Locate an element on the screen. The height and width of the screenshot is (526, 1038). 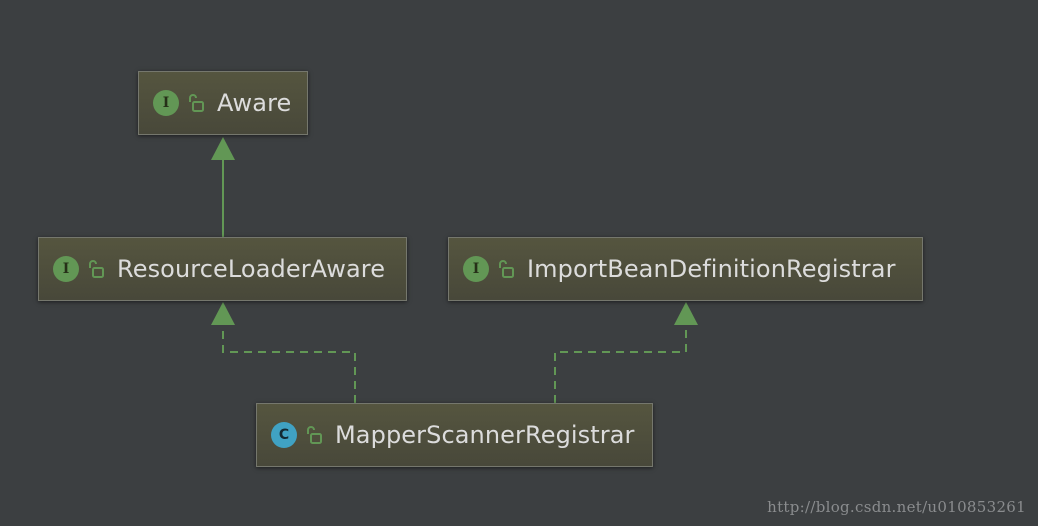
watermark-url: http://blog.csdn.net/u010853261 is located at coordinates (896, 507).